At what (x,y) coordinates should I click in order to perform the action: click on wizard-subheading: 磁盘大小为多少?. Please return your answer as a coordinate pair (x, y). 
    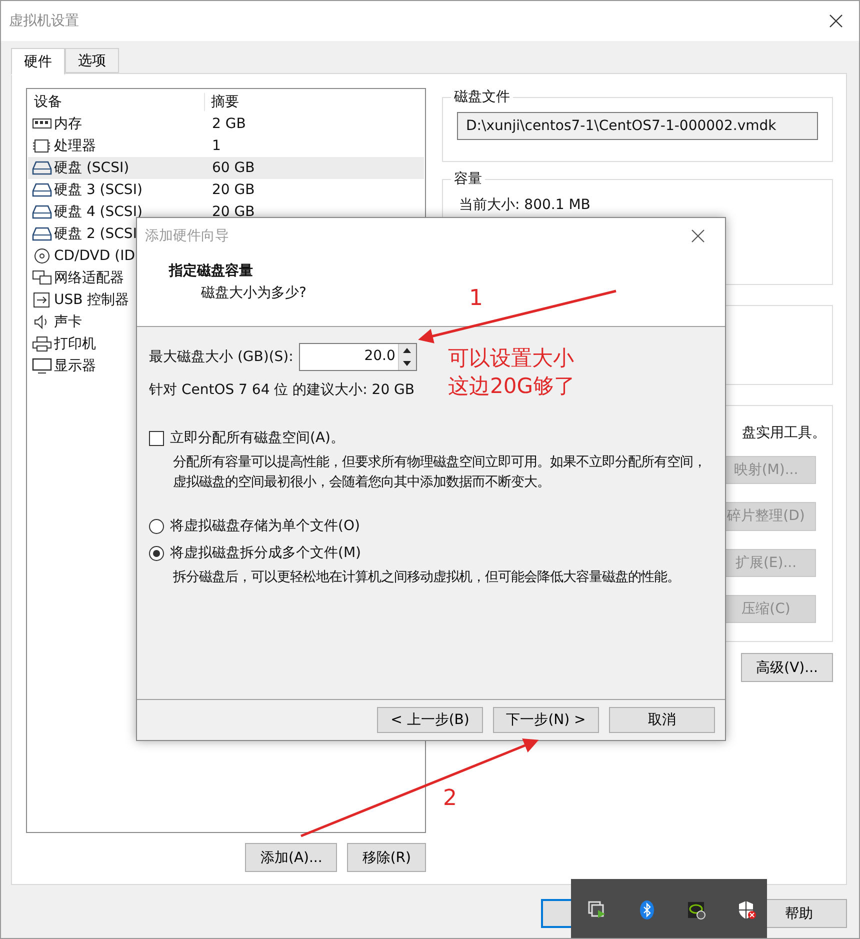
    Looking at the image, I should click on (253, 293).